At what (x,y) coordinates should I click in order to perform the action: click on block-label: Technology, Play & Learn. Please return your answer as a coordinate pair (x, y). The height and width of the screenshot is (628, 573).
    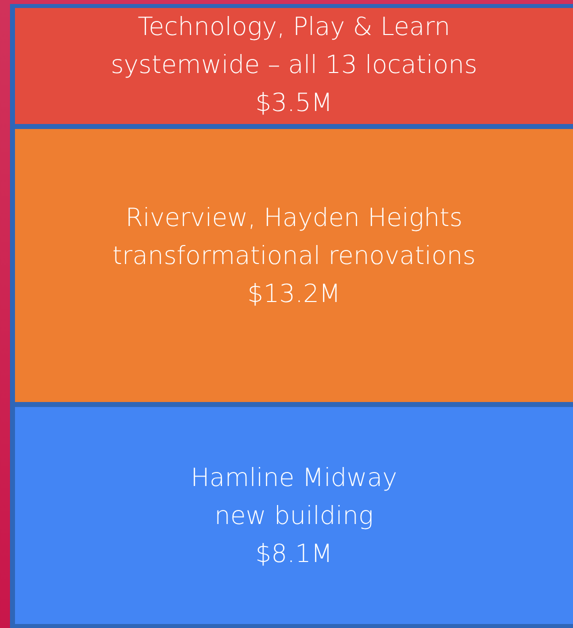
    Looking at the image, I should click on (294, 27).